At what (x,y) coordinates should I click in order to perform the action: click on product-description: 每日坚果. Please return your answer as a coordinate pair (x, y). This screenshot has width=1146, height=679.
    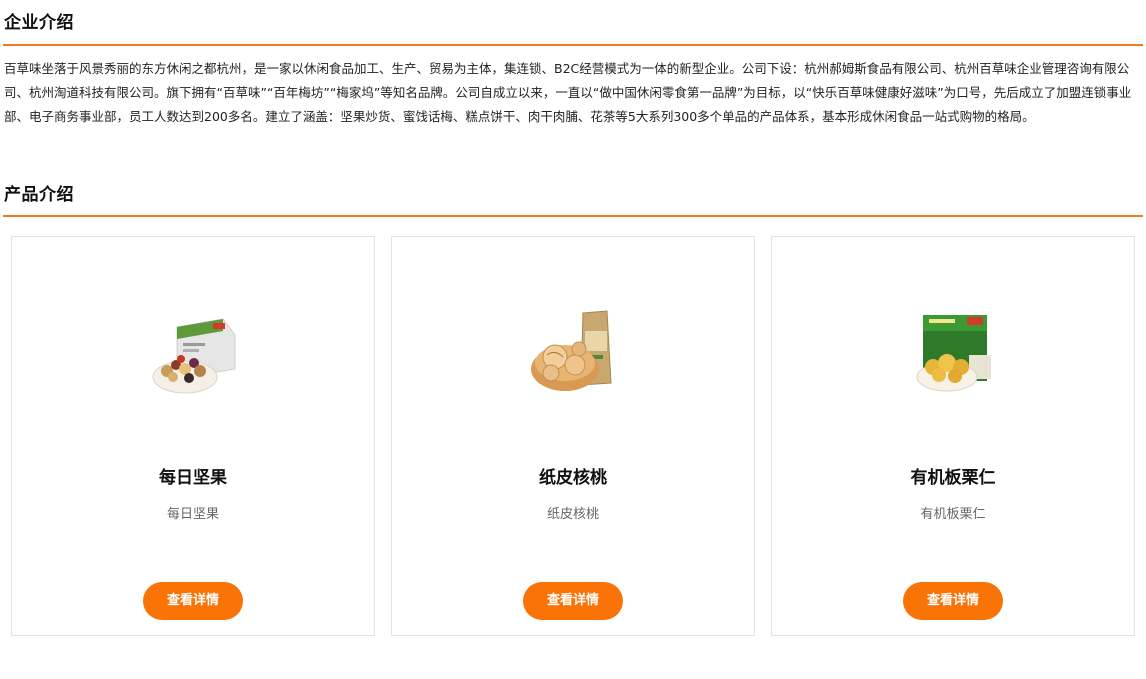
    Looking at the image, I should click on (192, 514).